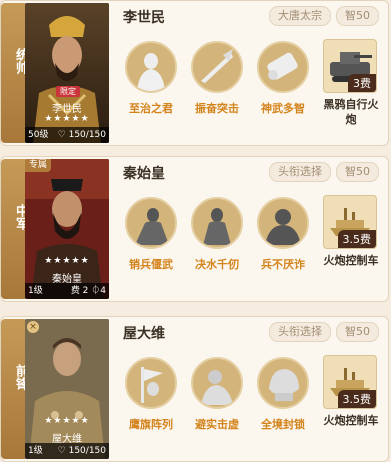  Describe the element at coordinates (67, 229) in the screenshot. I see `hero-portrait: 专属 ★★★★★ 秦始皇 1级 费 2 ⏀4` at that location.